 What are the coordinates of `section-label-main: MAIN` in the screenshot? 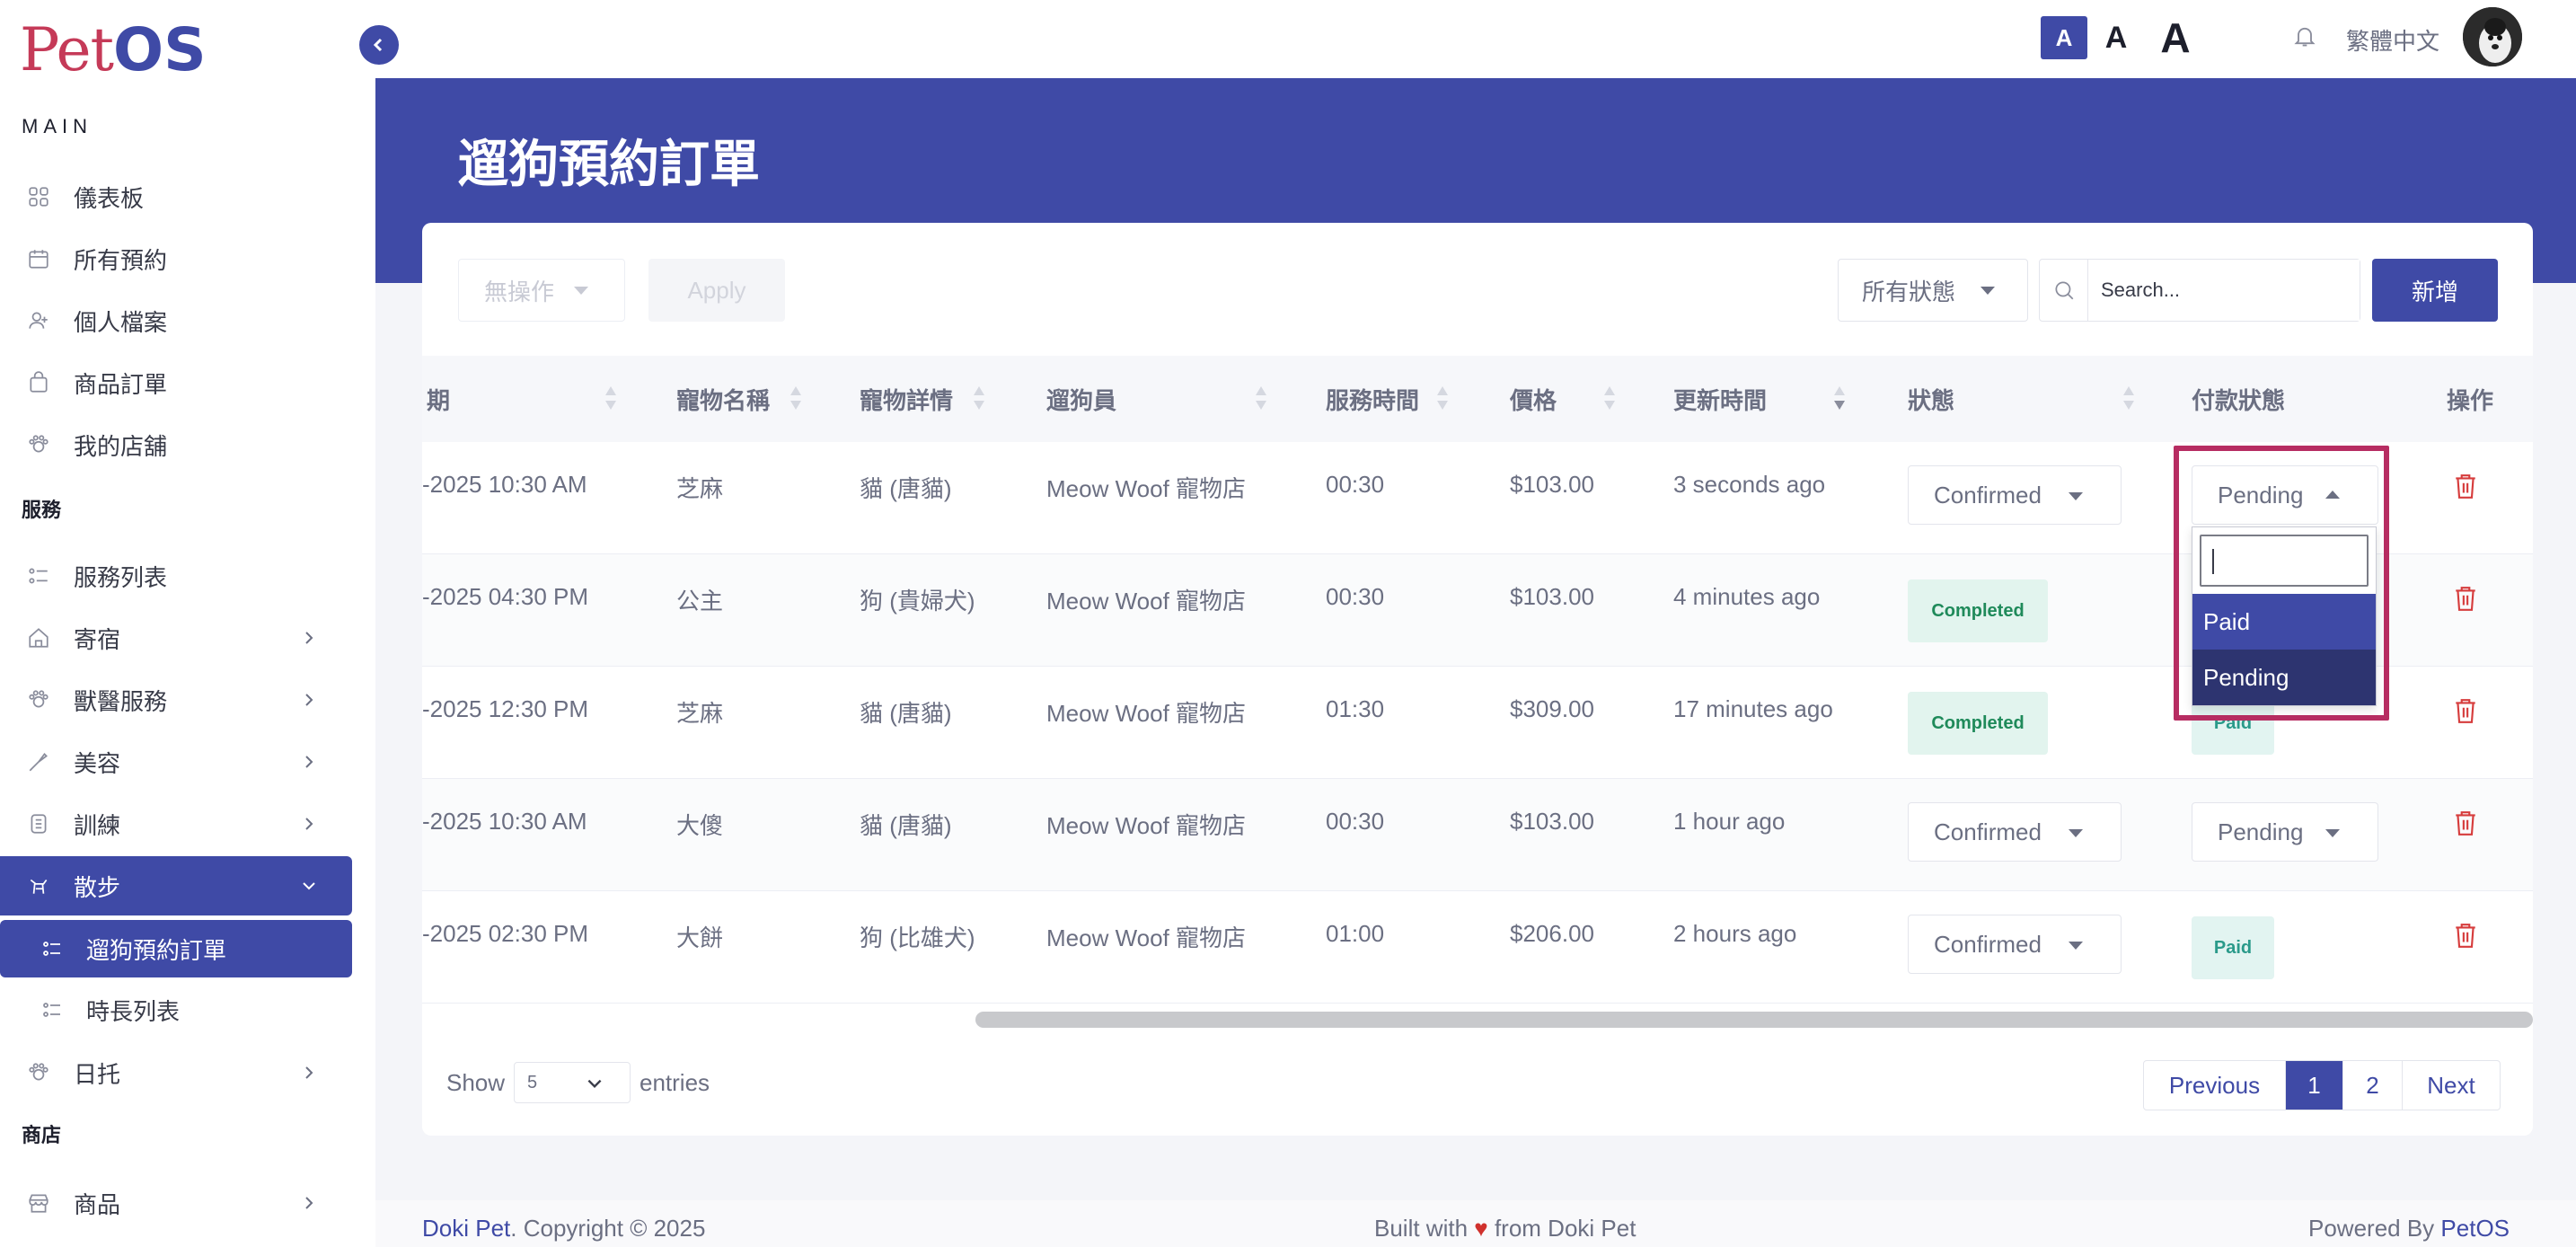 It's located at (57, 126).